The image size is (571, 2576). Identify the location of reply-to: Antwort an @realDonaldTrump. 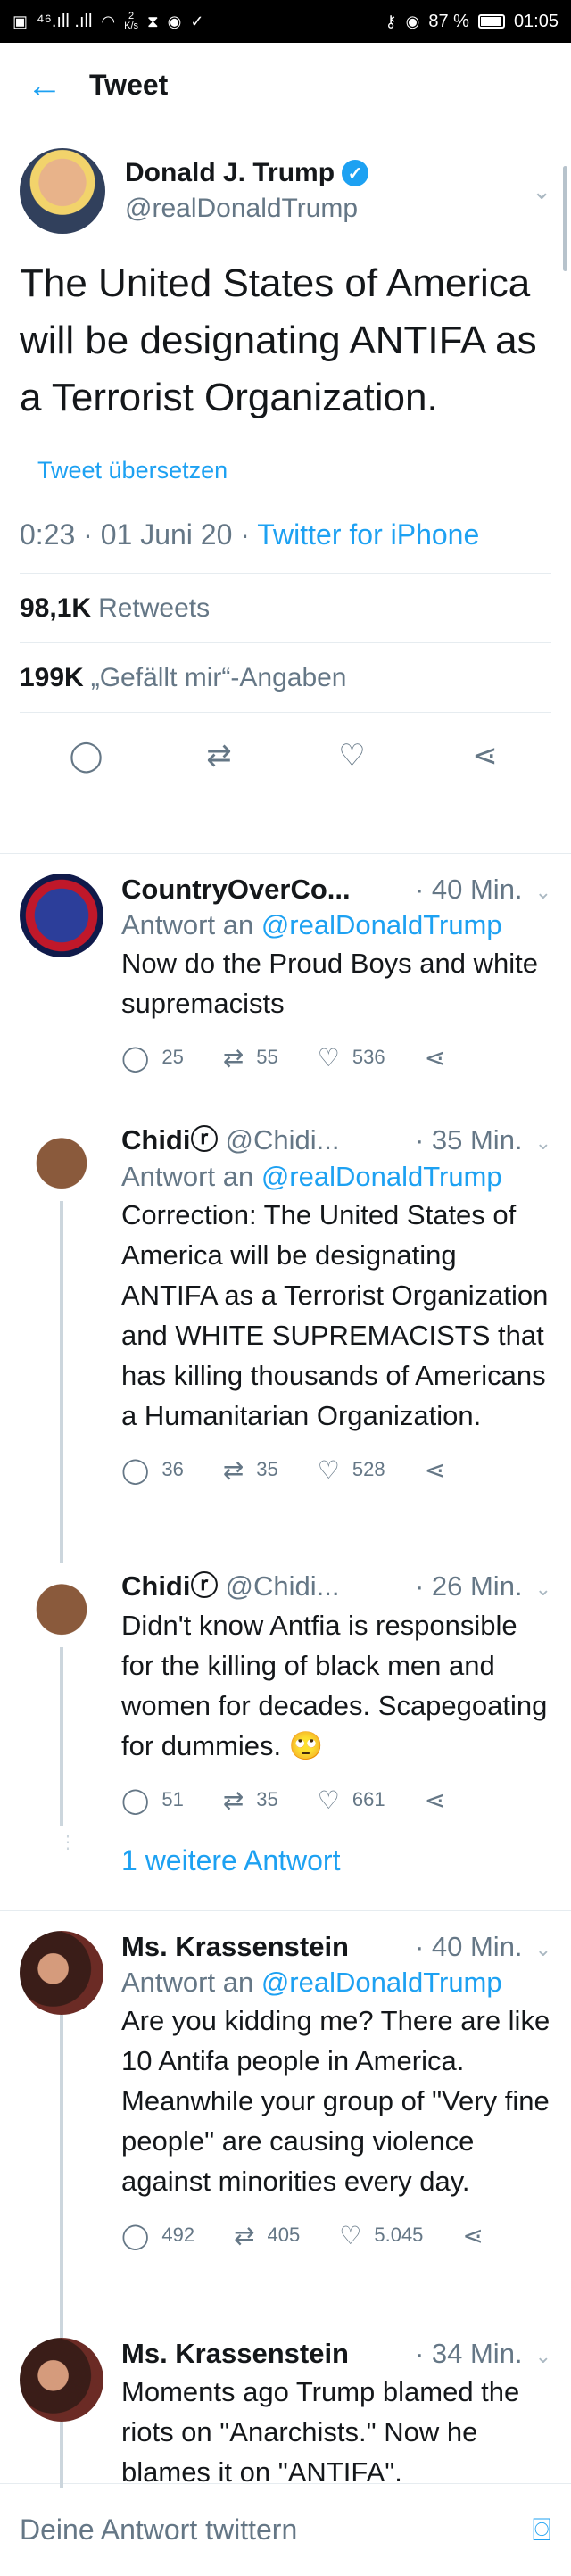
(336, 925).